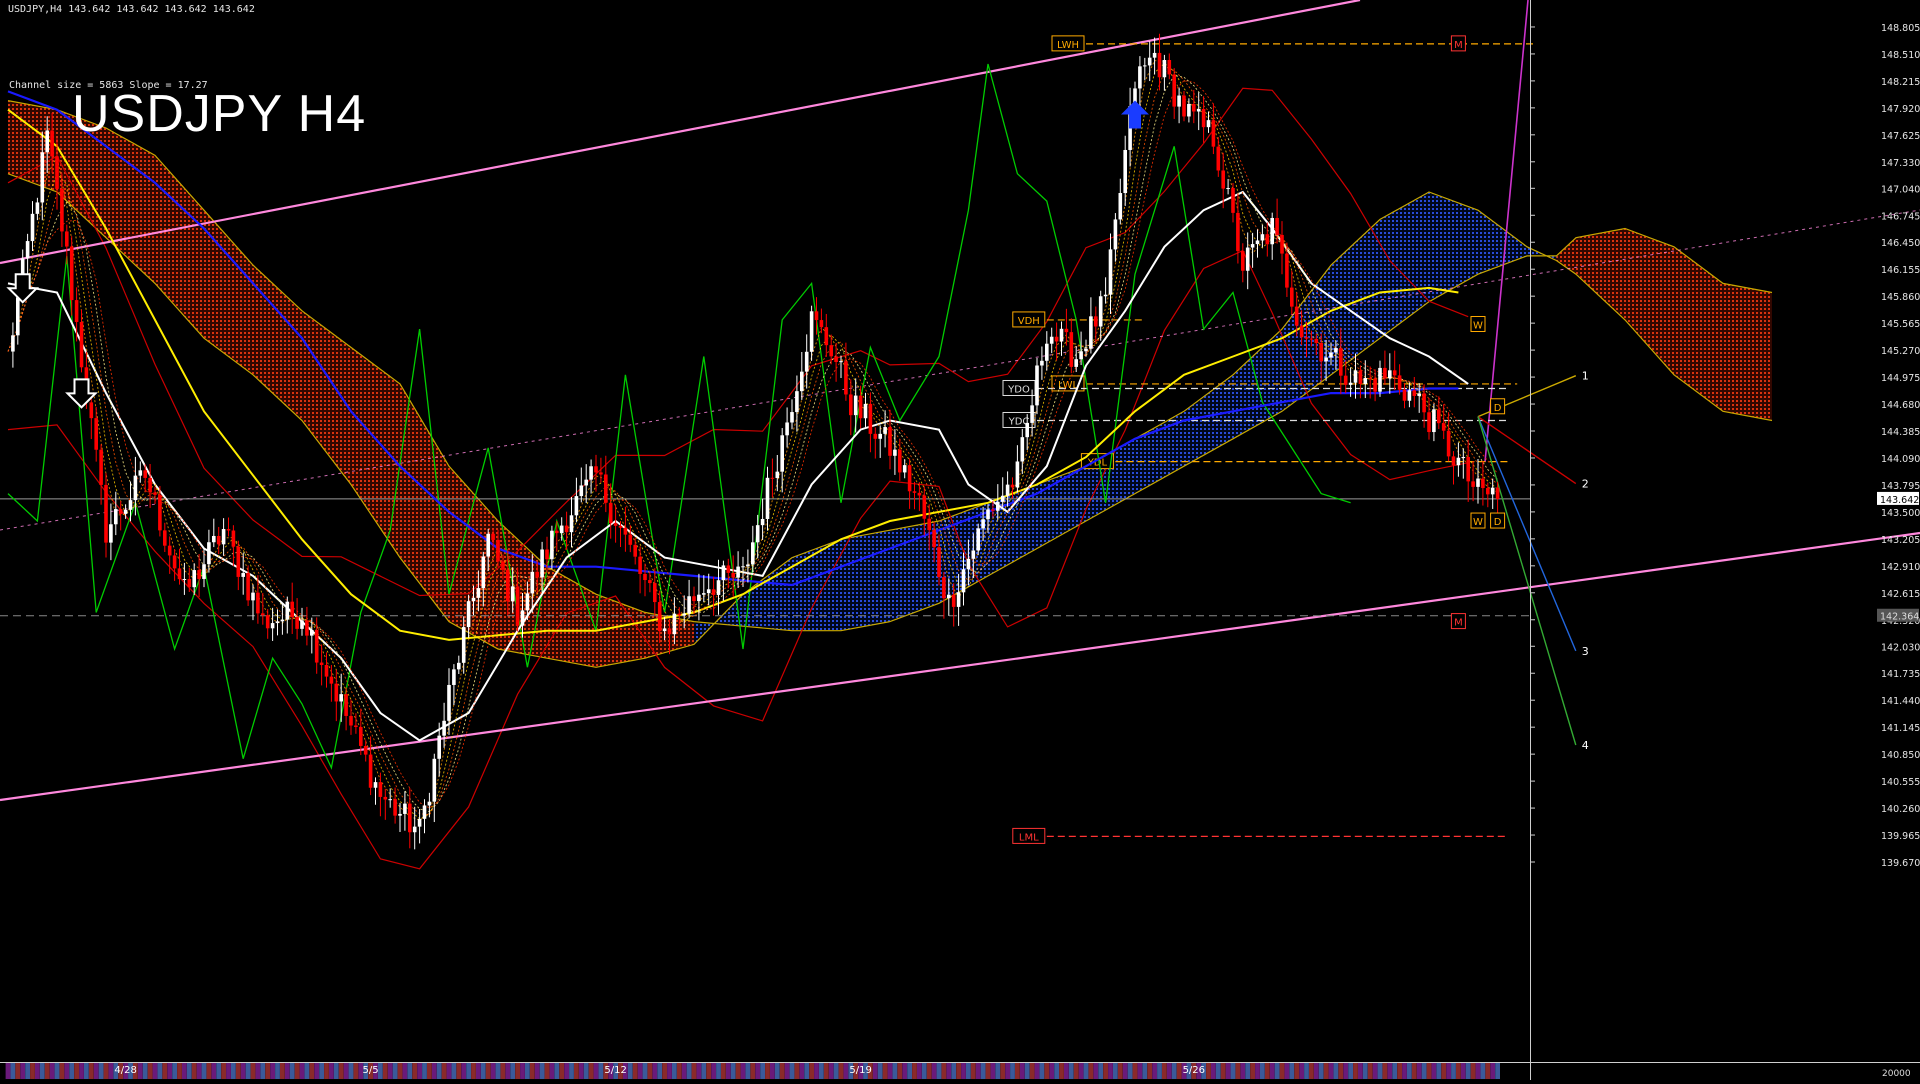  Describe the element at coordinates (1068, 45) in the screenshot. I see `level-label-lwh: LWH` at that location.